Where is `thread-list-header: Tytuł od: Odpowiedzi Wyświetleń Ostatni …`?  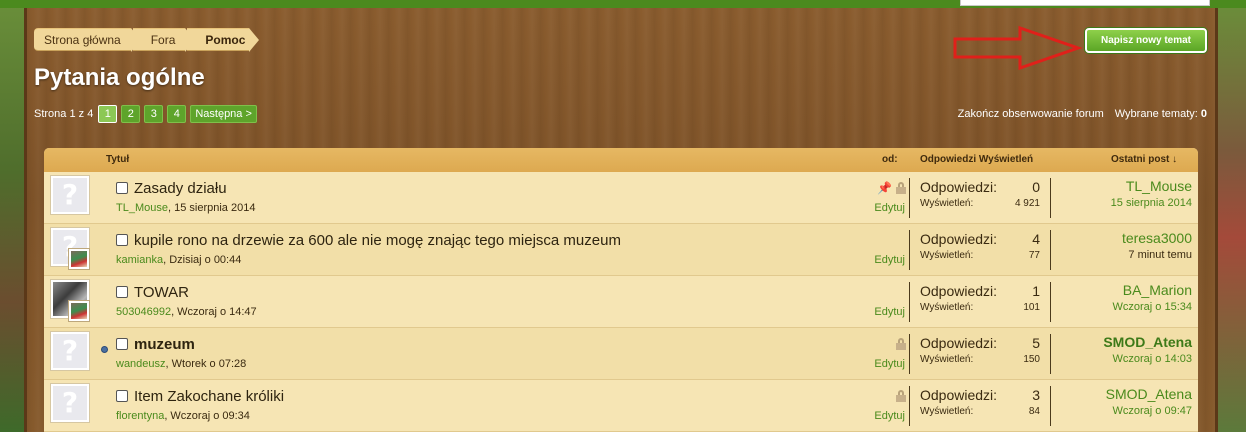 thread-list-header: Tytuł od: Odpowiedzi Wyświetleń Ostatni … is located at coordinates (621, 160).